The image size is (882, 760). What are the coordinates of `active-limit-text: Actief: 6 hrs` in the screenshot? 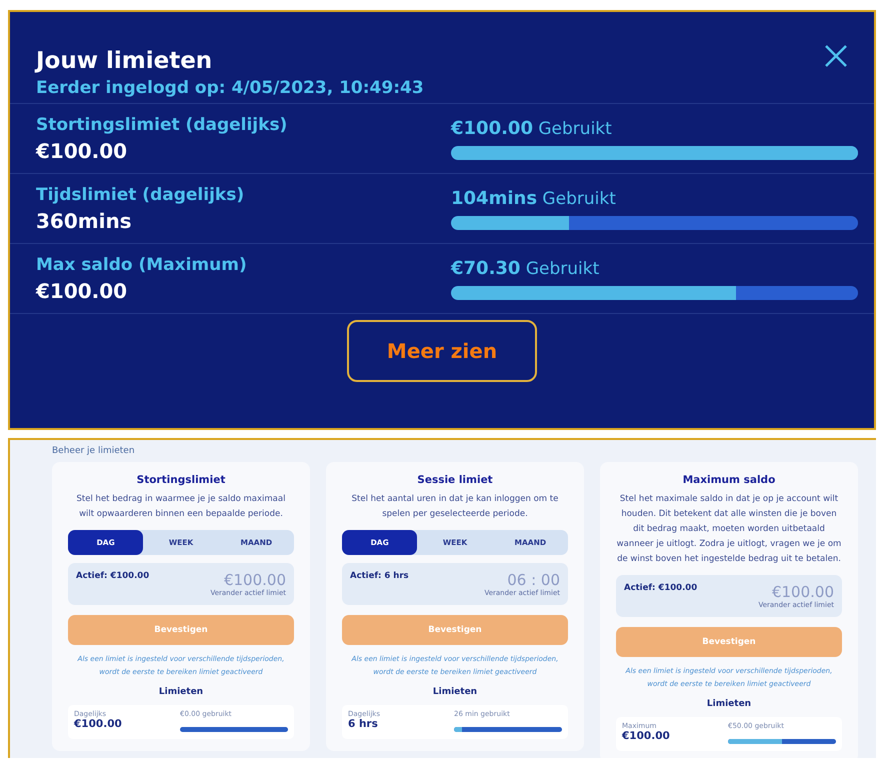 It's located at (379, 577).